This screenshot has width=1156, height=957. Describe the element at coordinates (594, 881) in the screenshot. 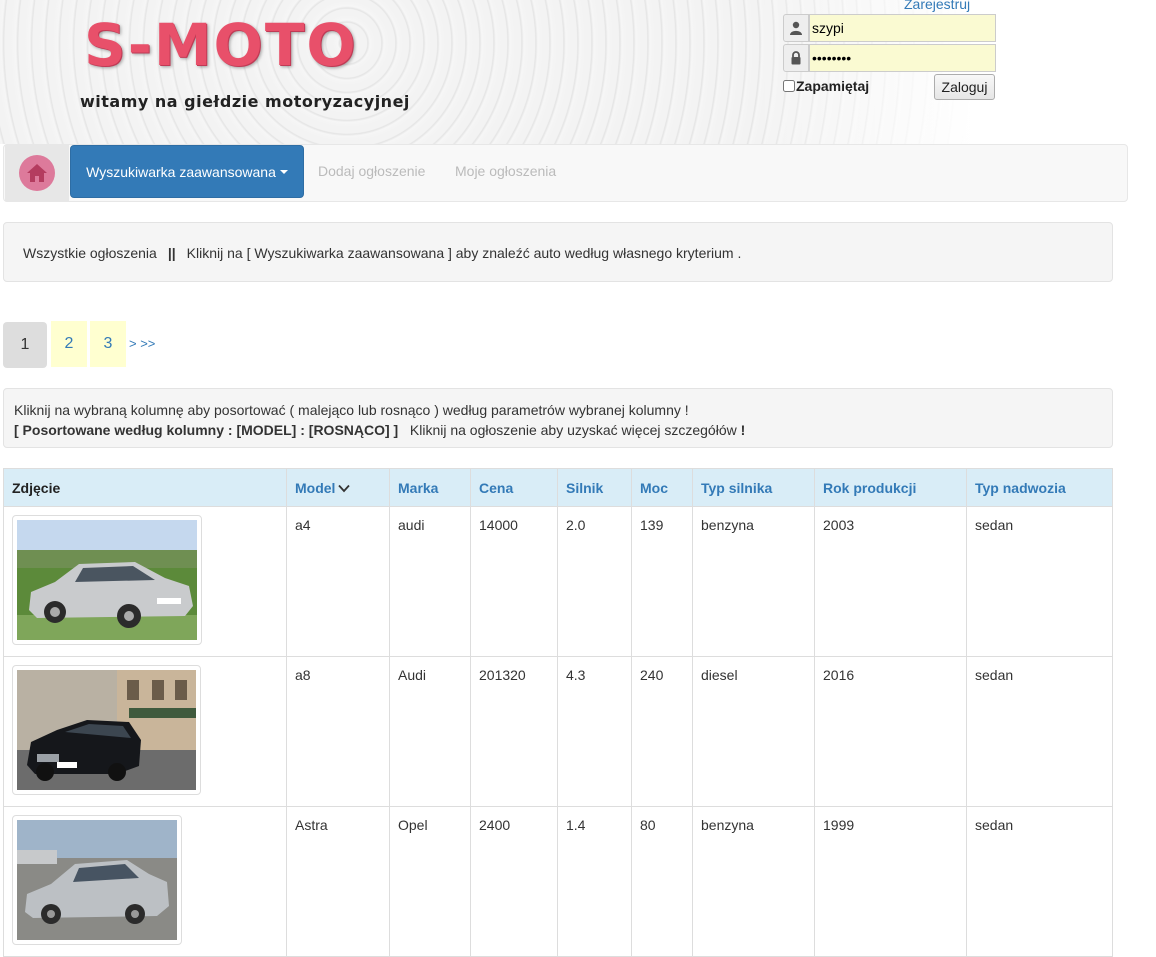

I see `cell-engine: 1.4` at that location.